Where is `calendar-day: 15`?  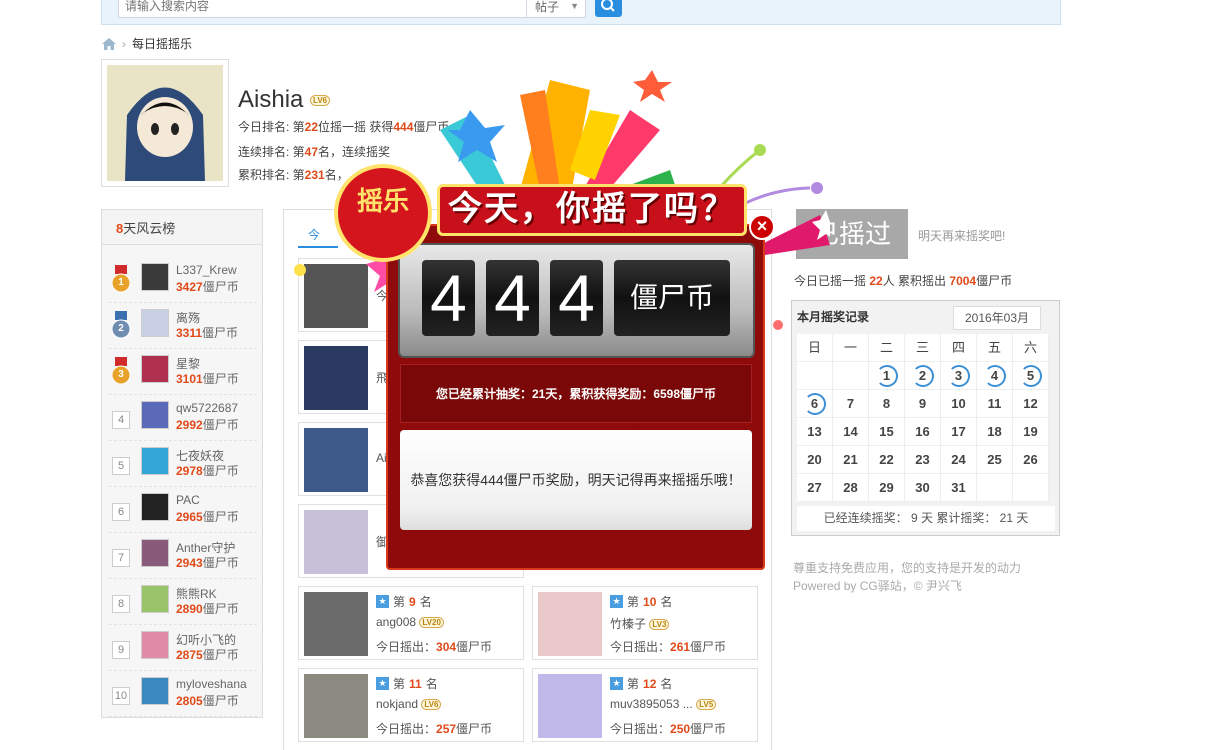
calendar-day: 15 is located at coordinates (887, 432).